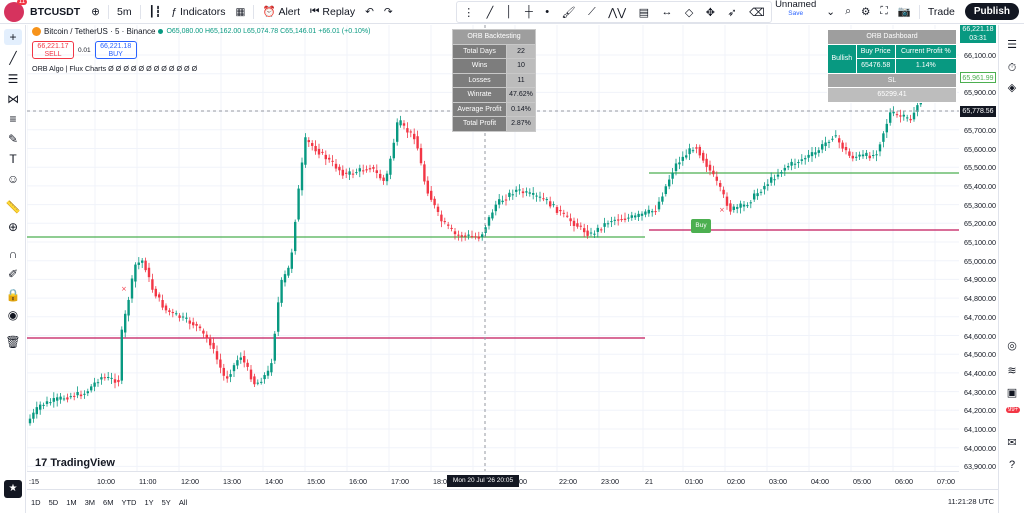 The height and width of the screenshot is (513, 1024). What do you see at coordinates (241, 12) in the screenshot?
I see `layouts-icon: ▦` at bounding box center [241, 12].